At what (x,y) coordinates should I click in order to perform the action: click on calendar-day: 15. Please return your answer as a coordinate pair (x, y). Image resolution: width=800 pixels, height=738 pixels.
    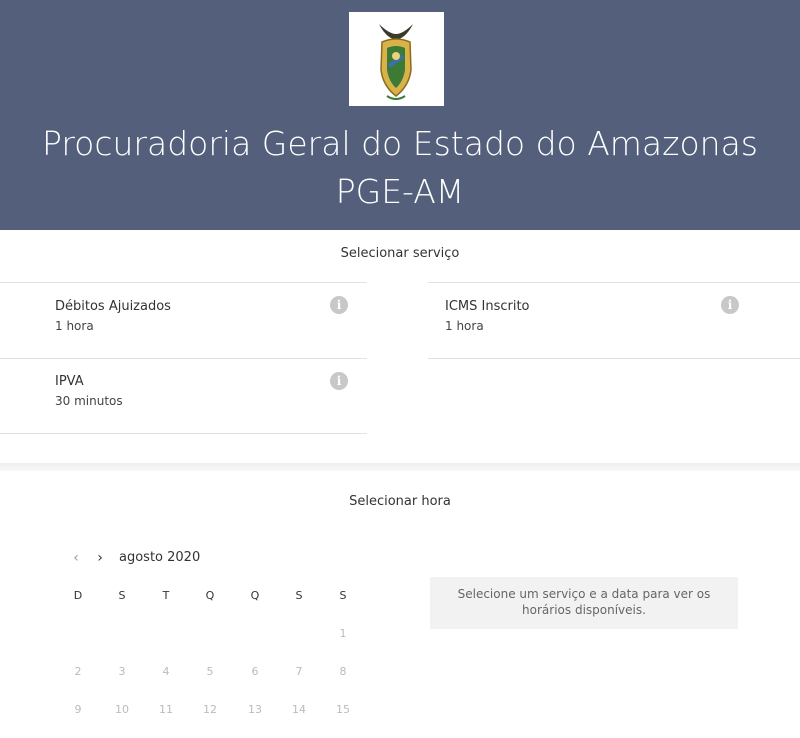
    Looking at the image, I should click on (343, 709).